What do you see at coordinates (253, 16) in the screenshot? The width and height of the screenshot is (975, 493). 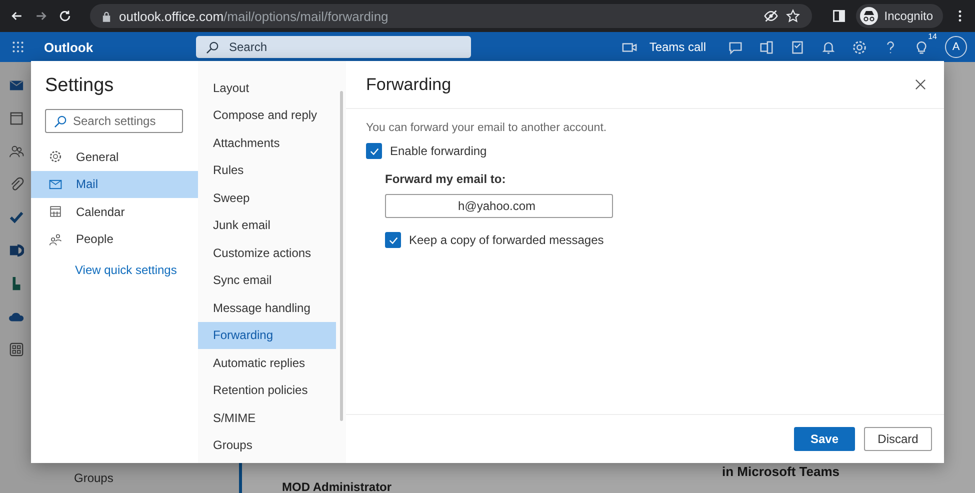 I see `url-text: outlook.office.com/mail/options/mail/forwarding` at bounding box center [253, 16].